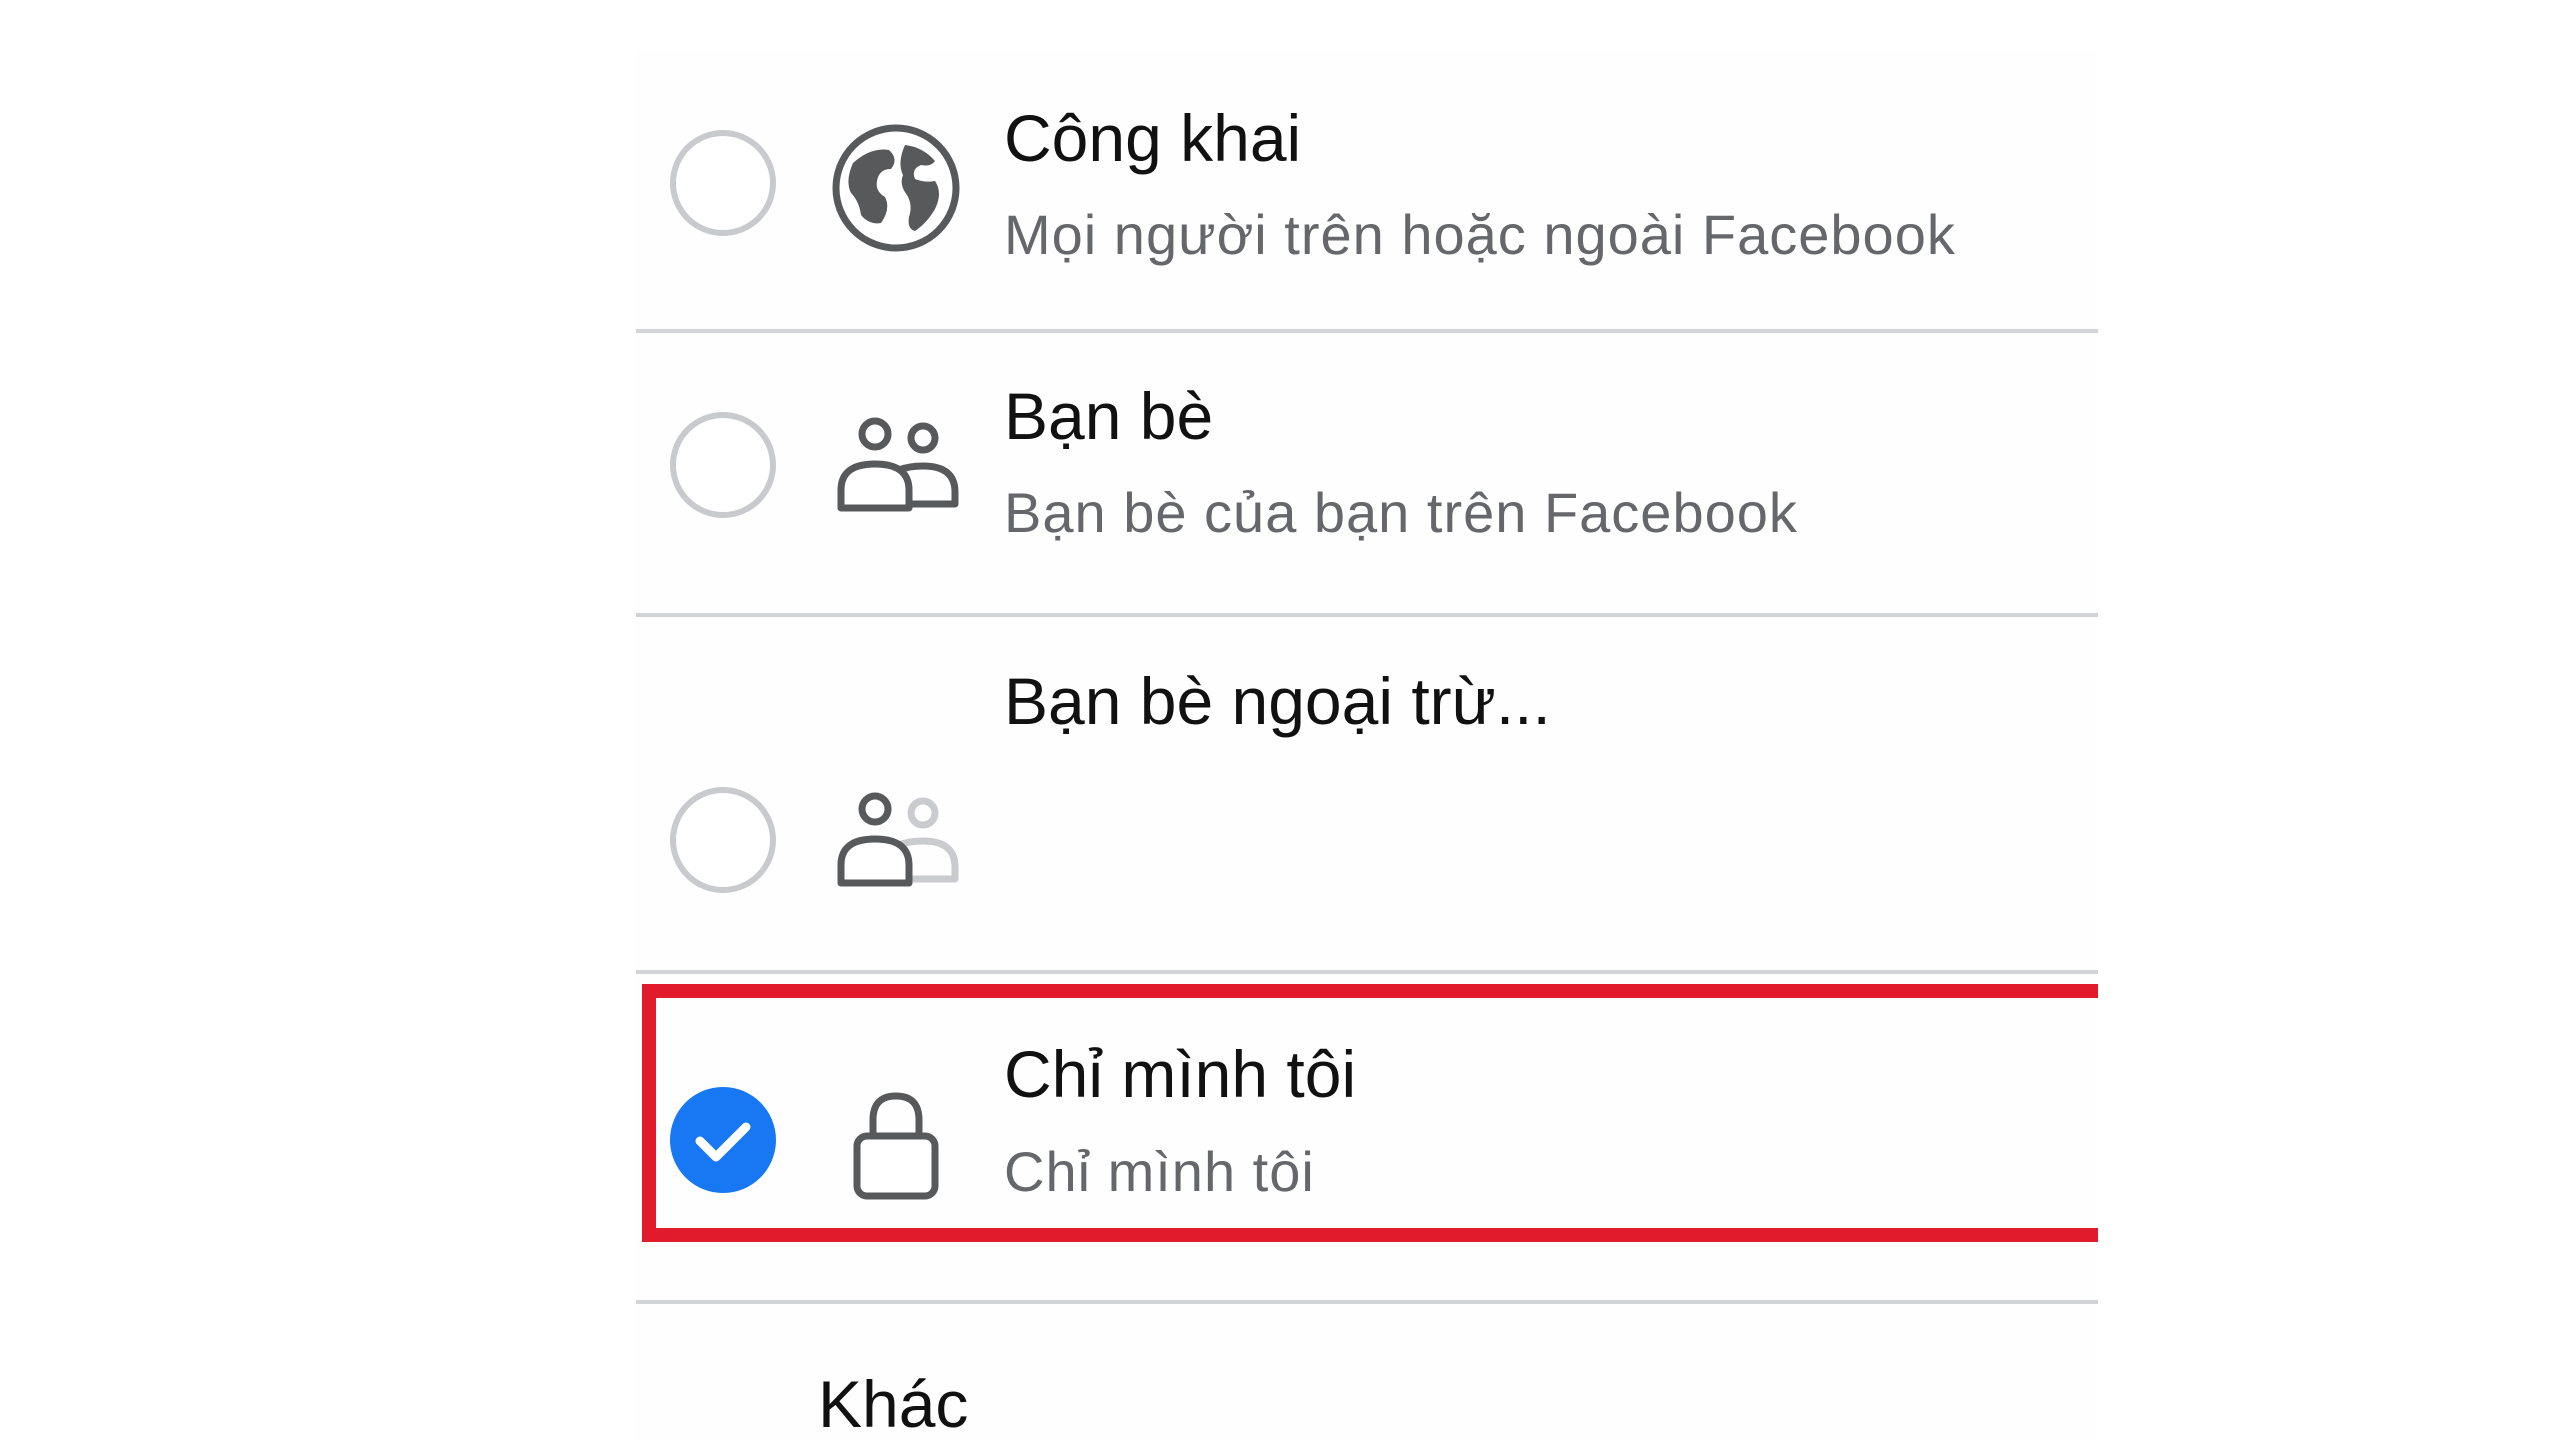  What do you see at coordinates (1180, 1074) in the screenshot?
I see `option-title: Chỉ mình tôi` at bounding box center [1180, 1074].